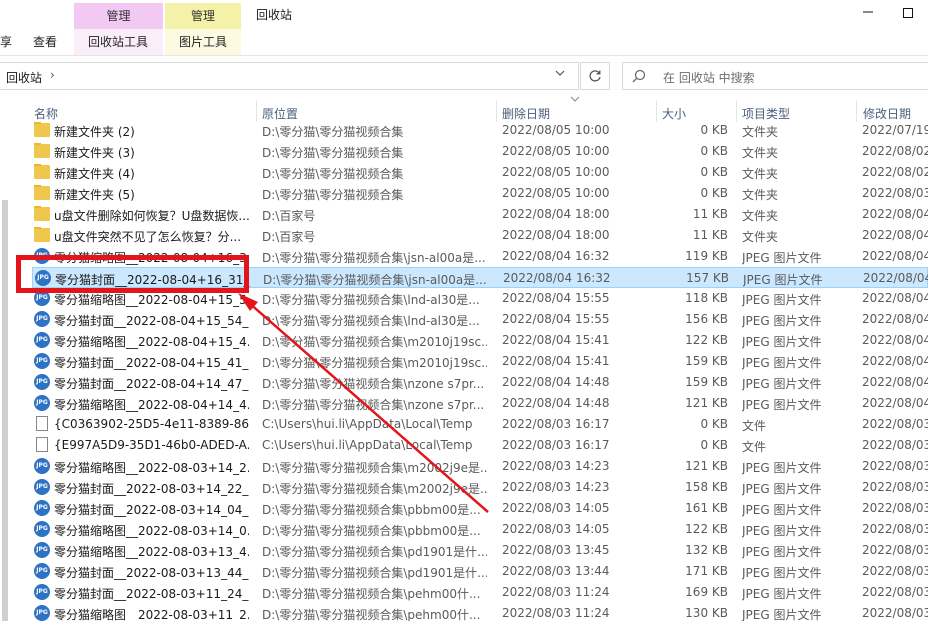  Describe the element at coordinates (274, 15) in the screenshot. I see `window-title: 回收站` at that location.